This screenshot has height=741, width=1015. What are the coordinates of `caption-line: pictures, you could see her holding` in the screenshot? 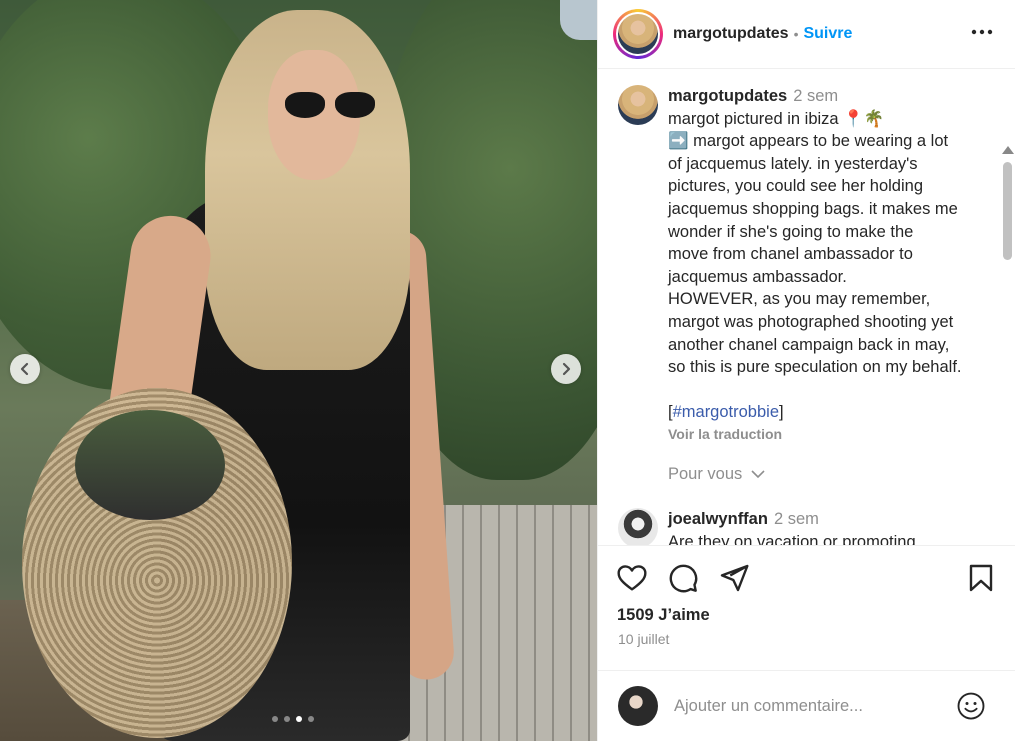 It's located at (795, 186).